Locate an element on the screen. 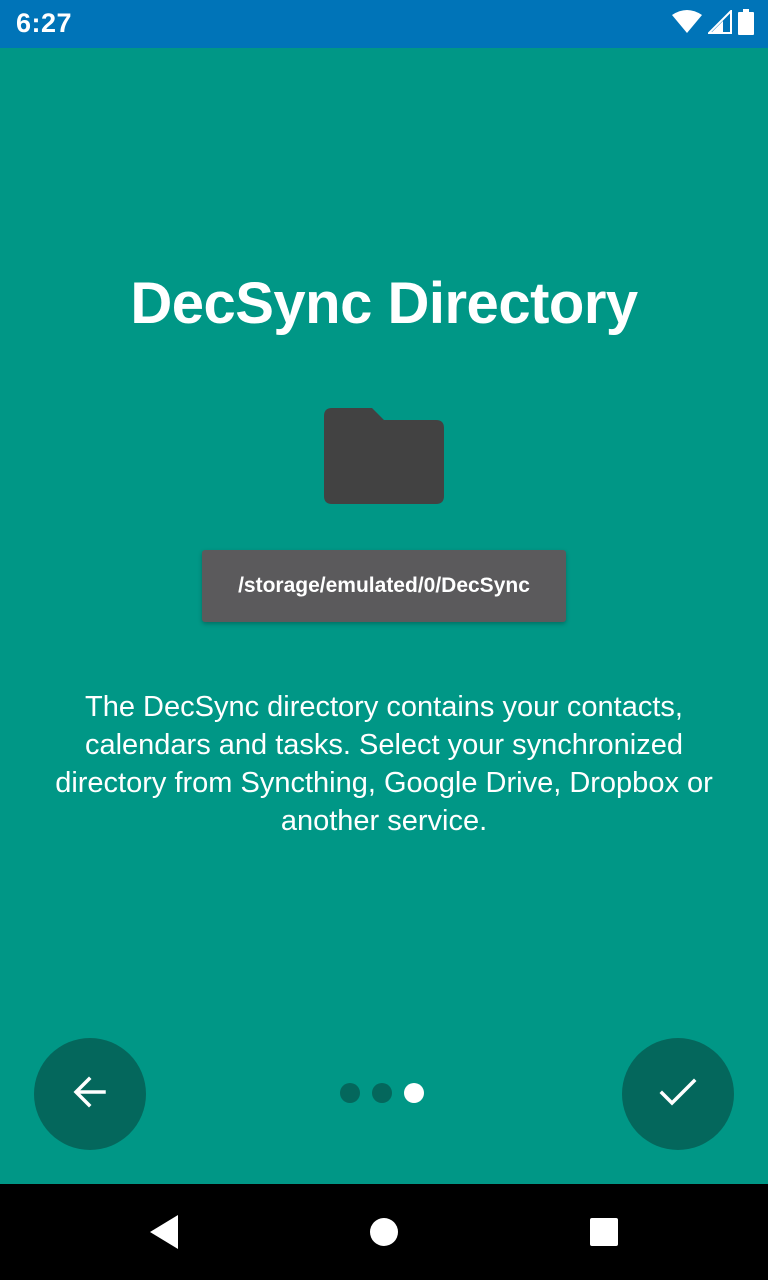  back-button is located at coordinates (90, 1094).